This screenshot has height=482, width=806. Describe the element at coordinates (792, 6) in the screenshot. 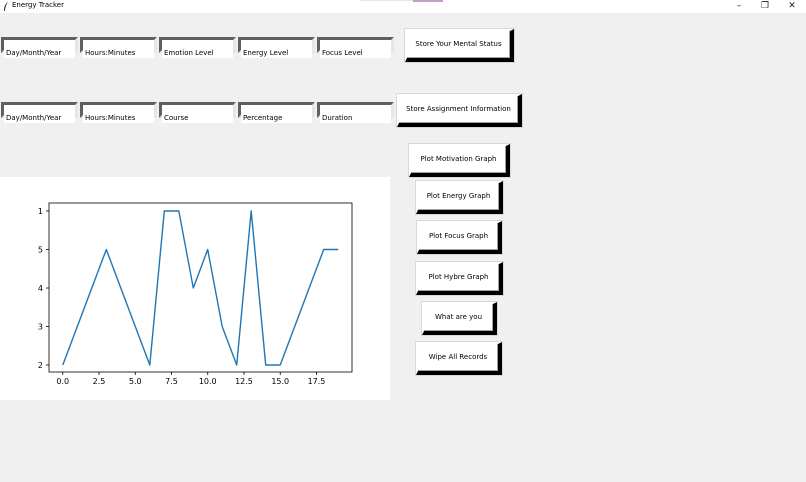

I see `close-icon: ✕` at that location.